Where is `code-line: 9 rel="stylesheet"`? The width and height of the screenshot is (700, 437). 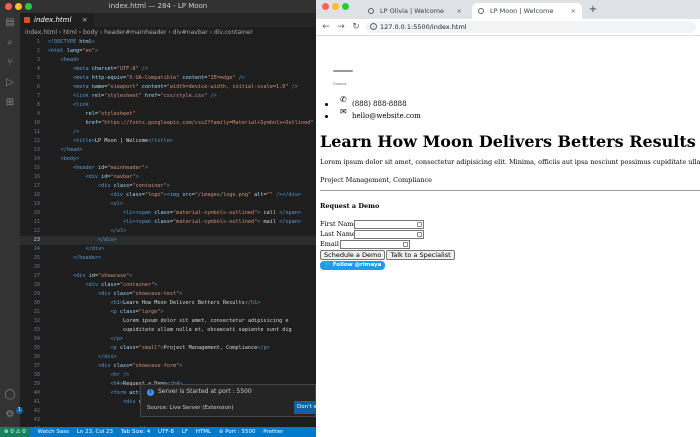 code-line: 9 rel="stylesheet" is located at coordinates (168, 114).